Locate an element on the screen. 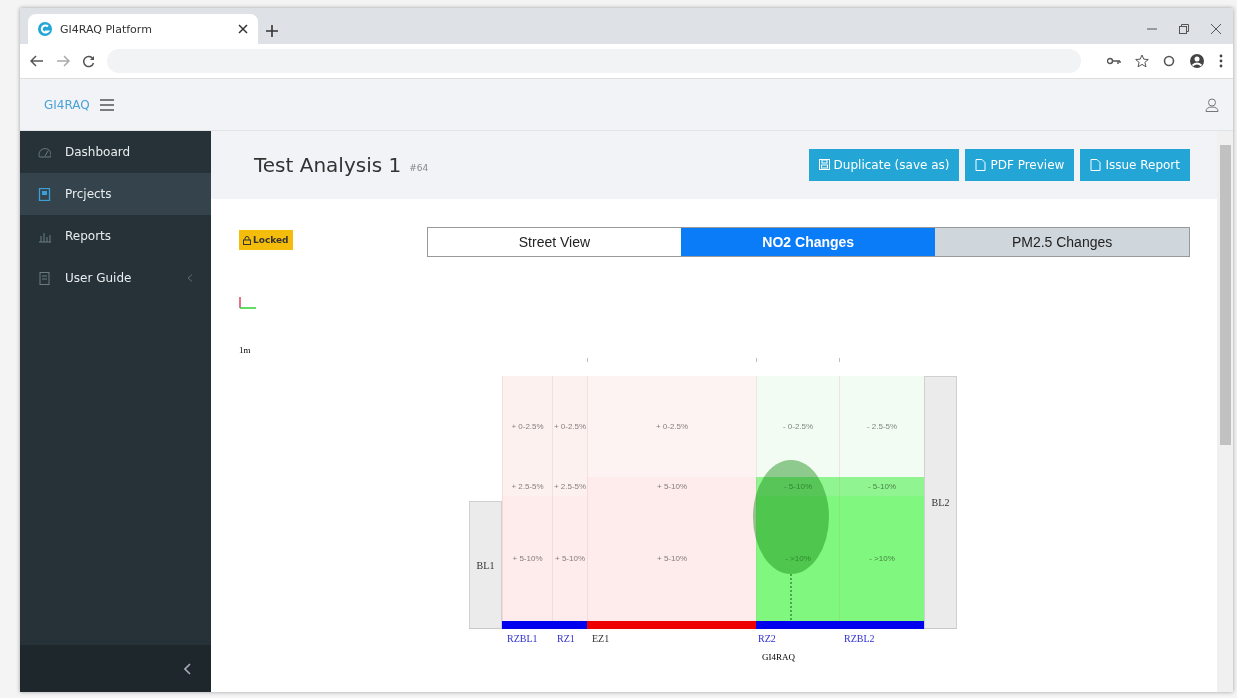 The height and width of the screenshot is (698, 1237). sidebar-item: Dashboard is located at coordinates (115, 152).